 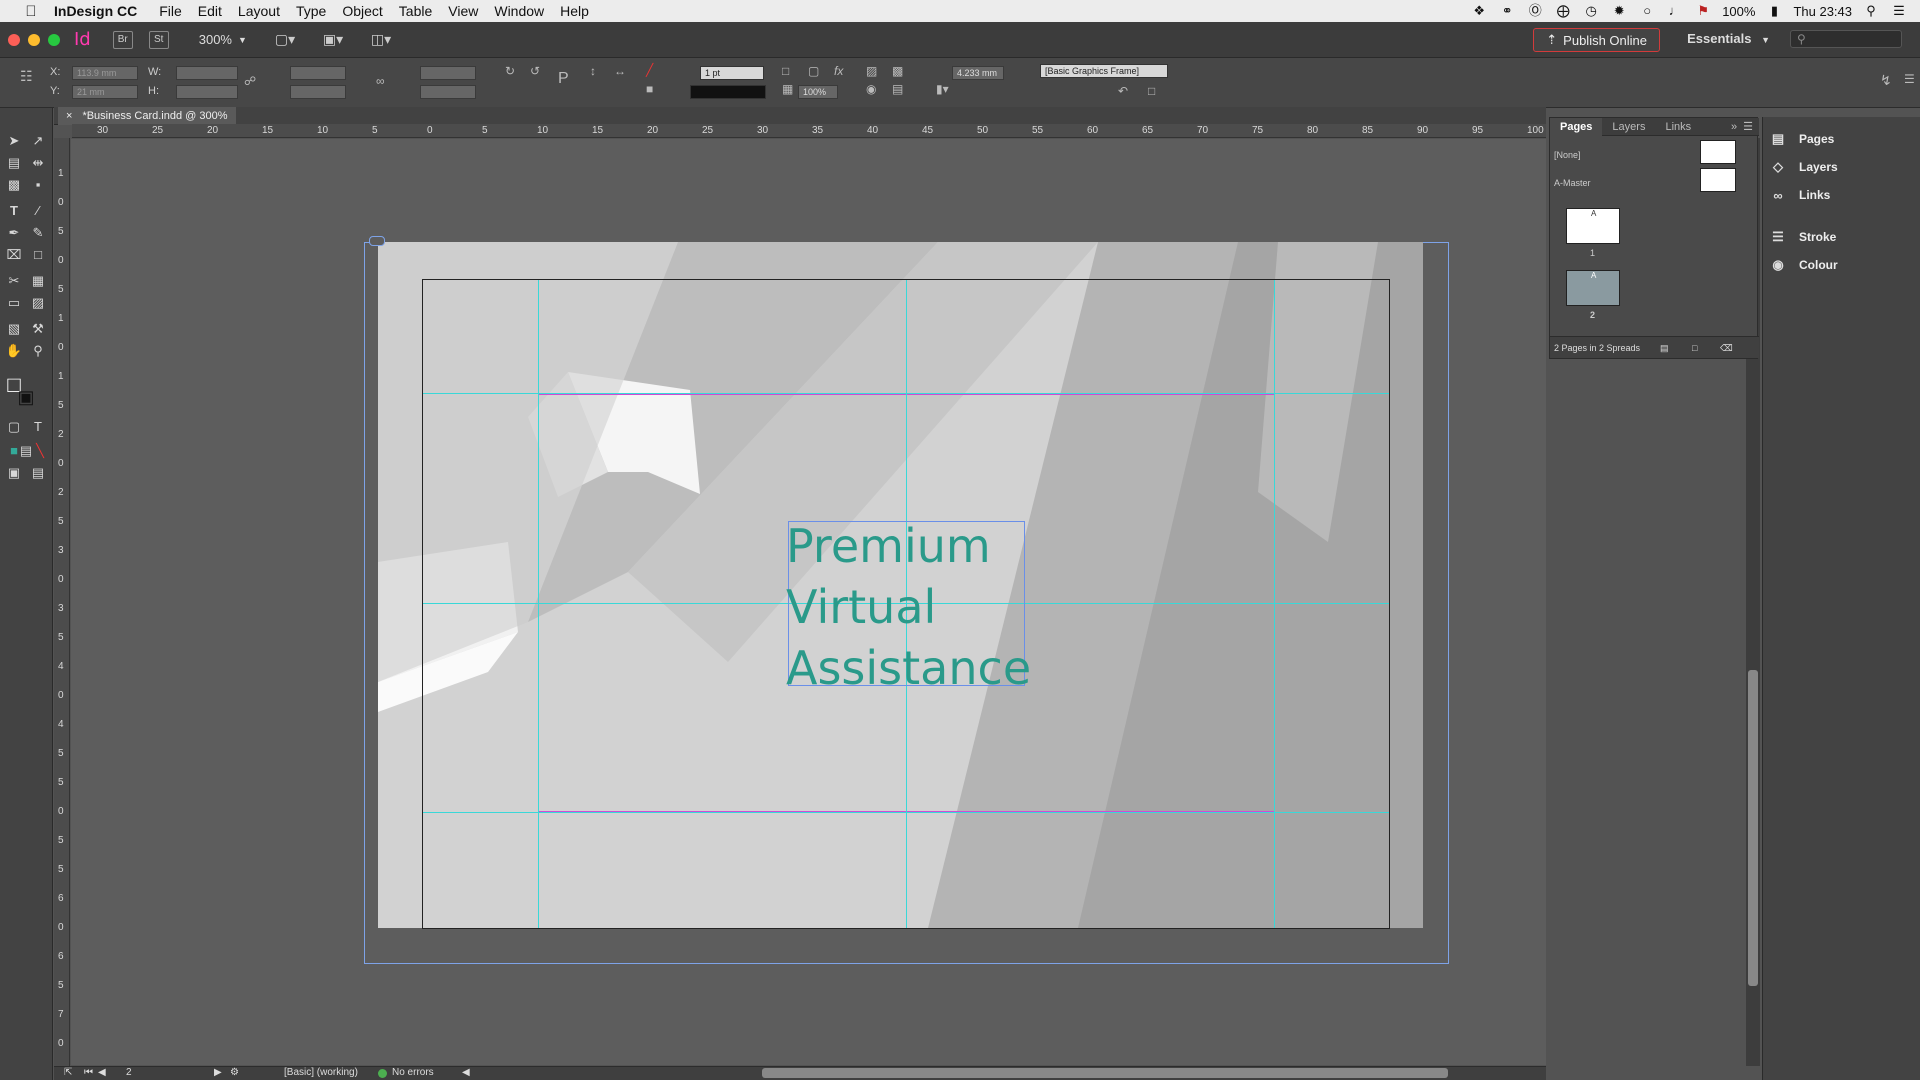 I want to click on rotate-clockwise-icon: ↻, so click(x=510, y=71).